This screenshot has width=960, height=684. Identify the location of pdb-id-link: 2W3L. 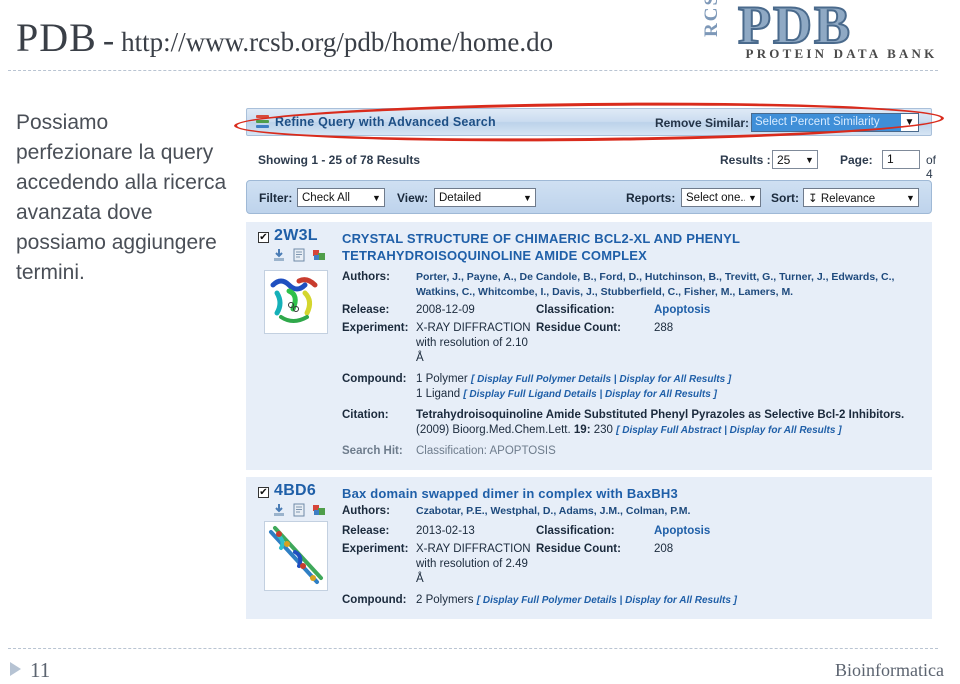
(296, 236).